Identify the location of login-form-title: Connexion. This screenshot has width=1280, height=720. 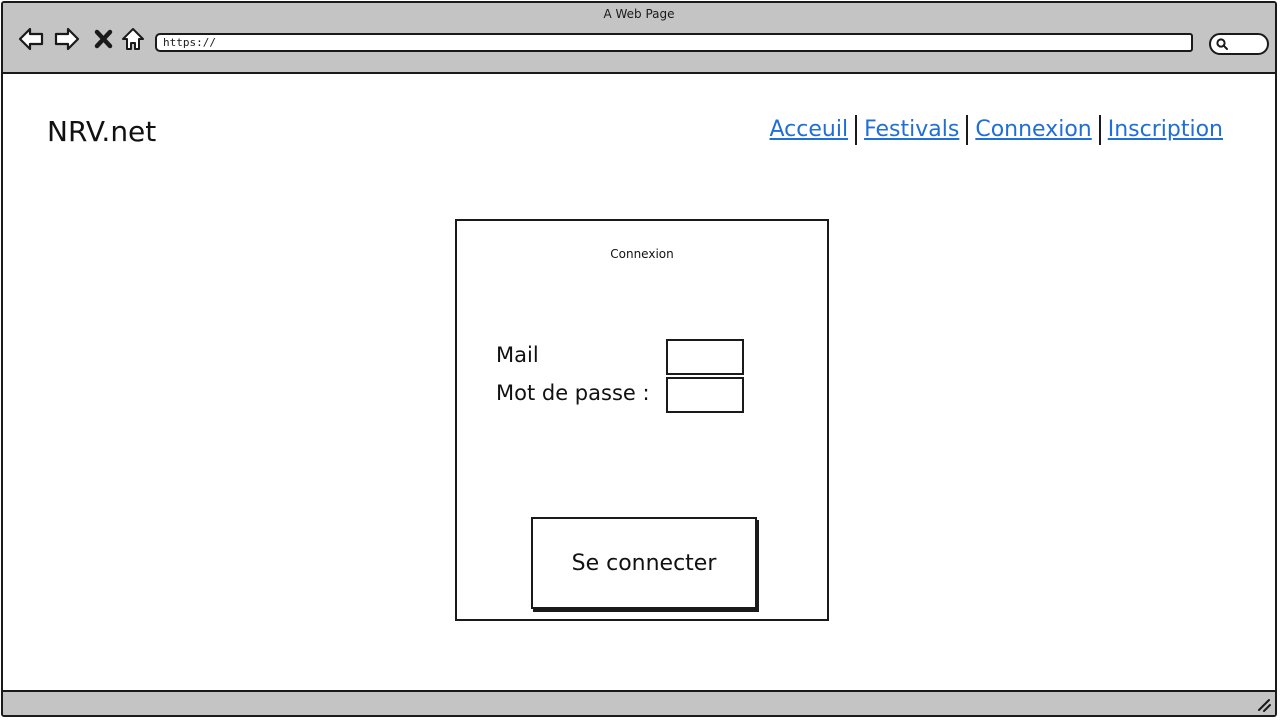
(642, 254).